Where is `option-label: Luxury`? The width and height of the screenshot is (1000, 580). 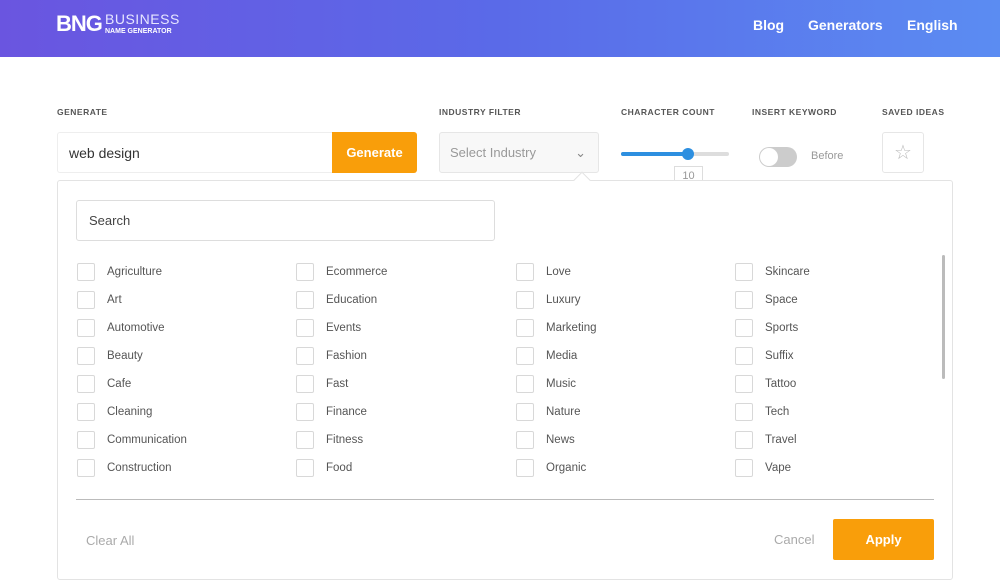 option-label: Luxury is located at coordinates (563, 300).